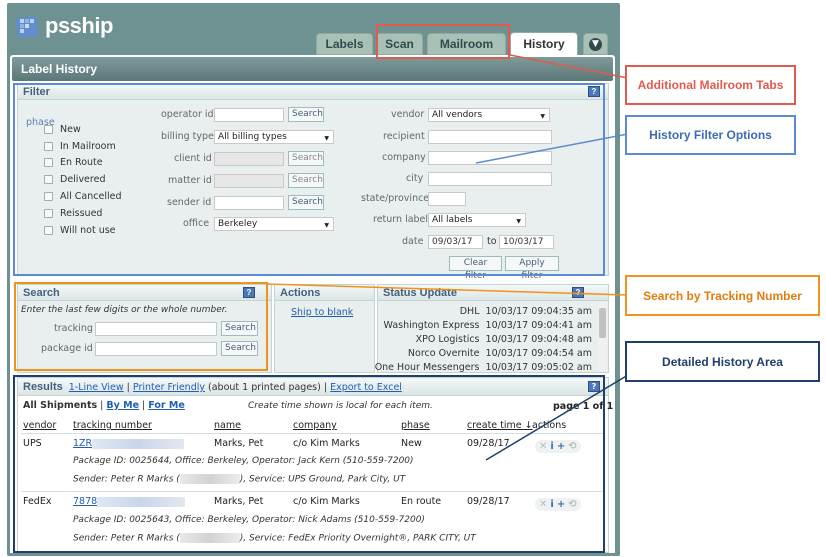 This screenshot has height=557, width=826. Describe the element at coordinates (710, 85) in the screenshot. I see `callout-mailroom-tabs: Additional Mailroom Tabs` at that location.